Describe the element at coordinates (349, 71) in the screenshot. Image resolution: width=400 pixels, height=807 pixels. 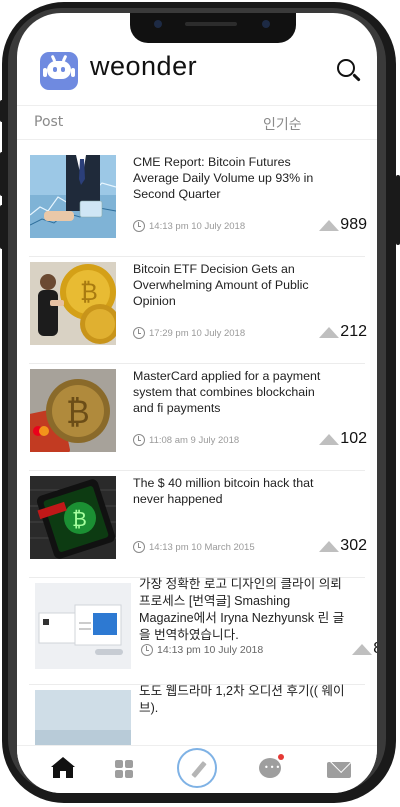
I see `search-icon` at that location.